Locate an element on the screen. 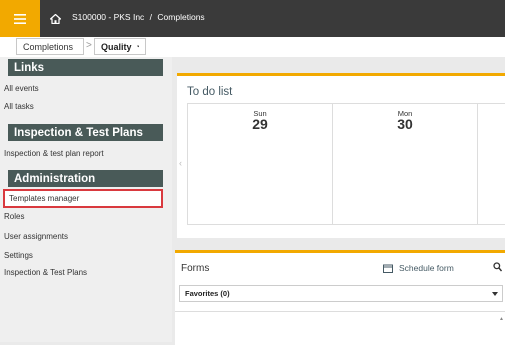 This screenshot has width=505, height=345. home-icon is located at coordinates (55, 18).